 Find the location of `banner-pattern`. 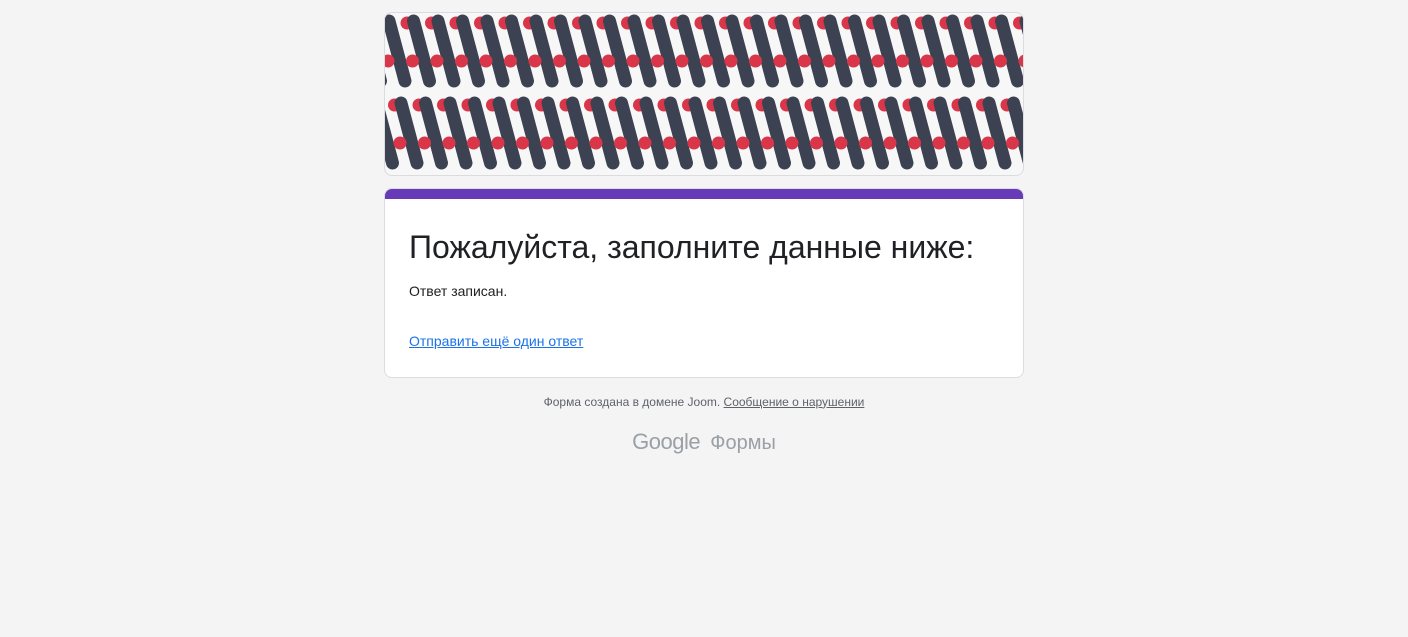

banner-pattern is located at coordinates (704, 92).